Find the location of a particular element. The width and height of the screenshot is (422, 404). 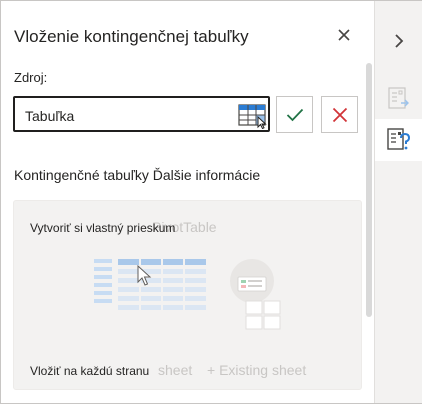

confirm-button is located at coordinates (294, 114).